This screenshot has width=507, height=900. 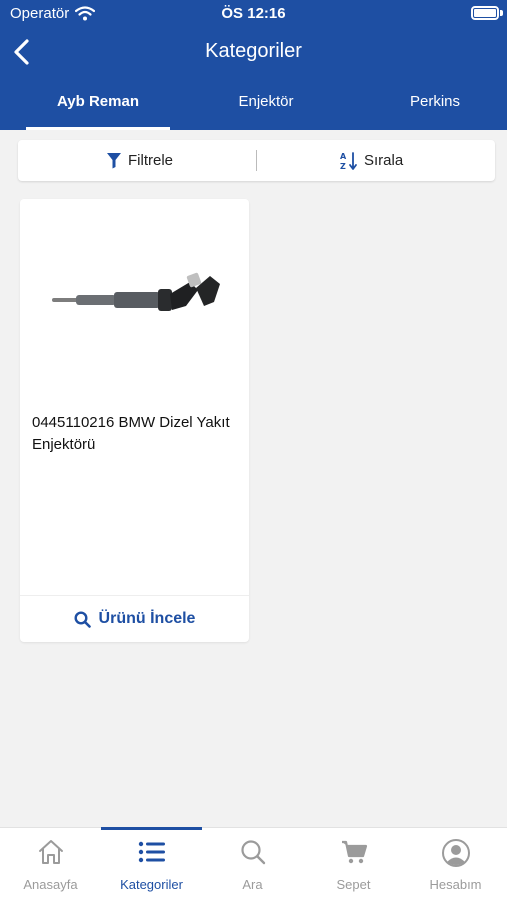 I want to click on page-title: Kategoriler, so click(x=253, y=51).